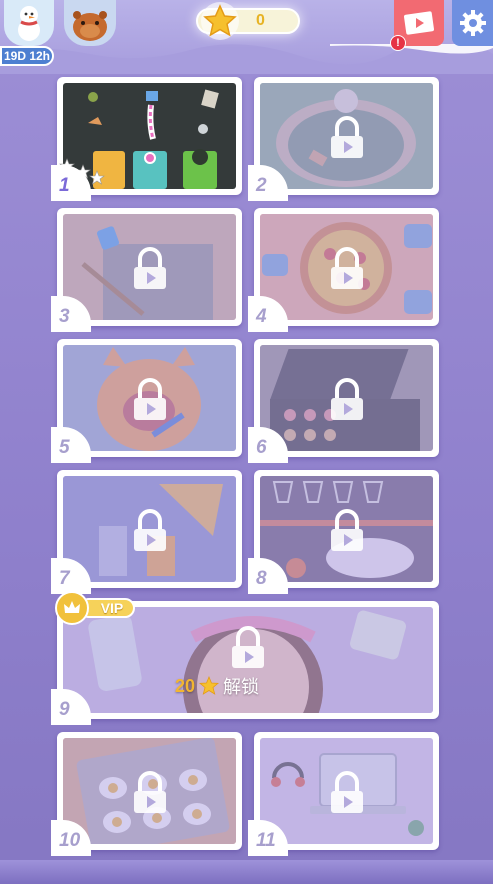 The image size is (493, 884). Describe the element at coordinates (246, 872) in the screenshot. I see `bottom-fade` at that location.